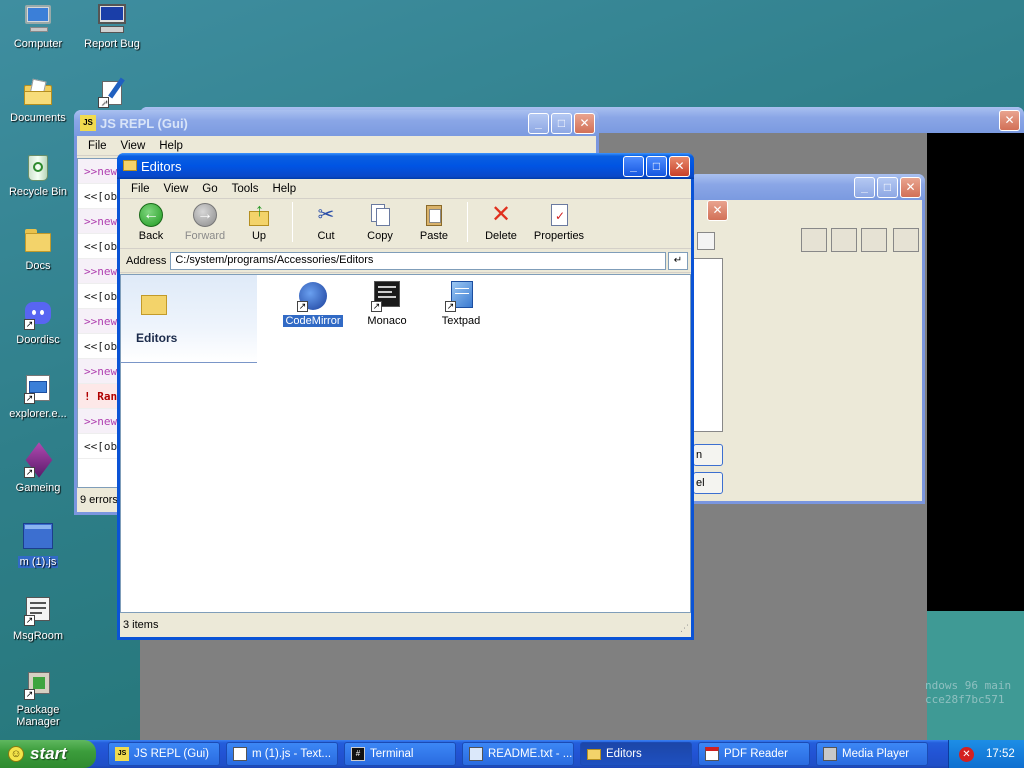 The height and width of the screenshot is (768, 1024). What do you see at coordinates (501, 214) in the screenshot?
I see `delete-x-icon: ✕` at bounding box center [501, 214].